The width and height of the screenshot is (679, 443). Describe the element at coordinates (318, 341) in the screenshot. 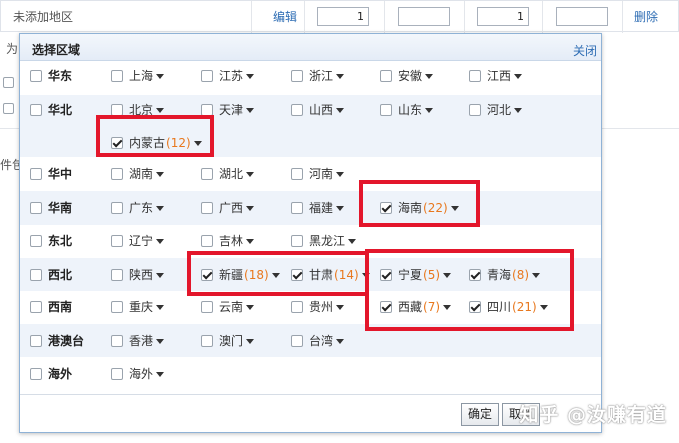

I see `province-checkbox-item: 台湾` at that location.